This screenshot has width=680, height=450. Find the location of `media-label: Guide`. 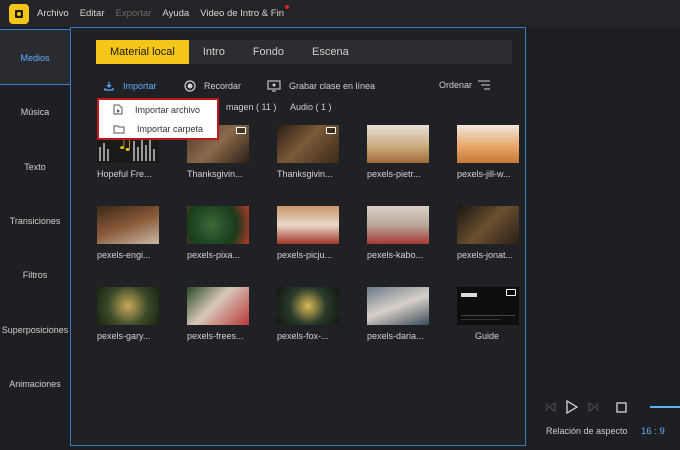

media-label: Guide is located at coordinates (487, 336).